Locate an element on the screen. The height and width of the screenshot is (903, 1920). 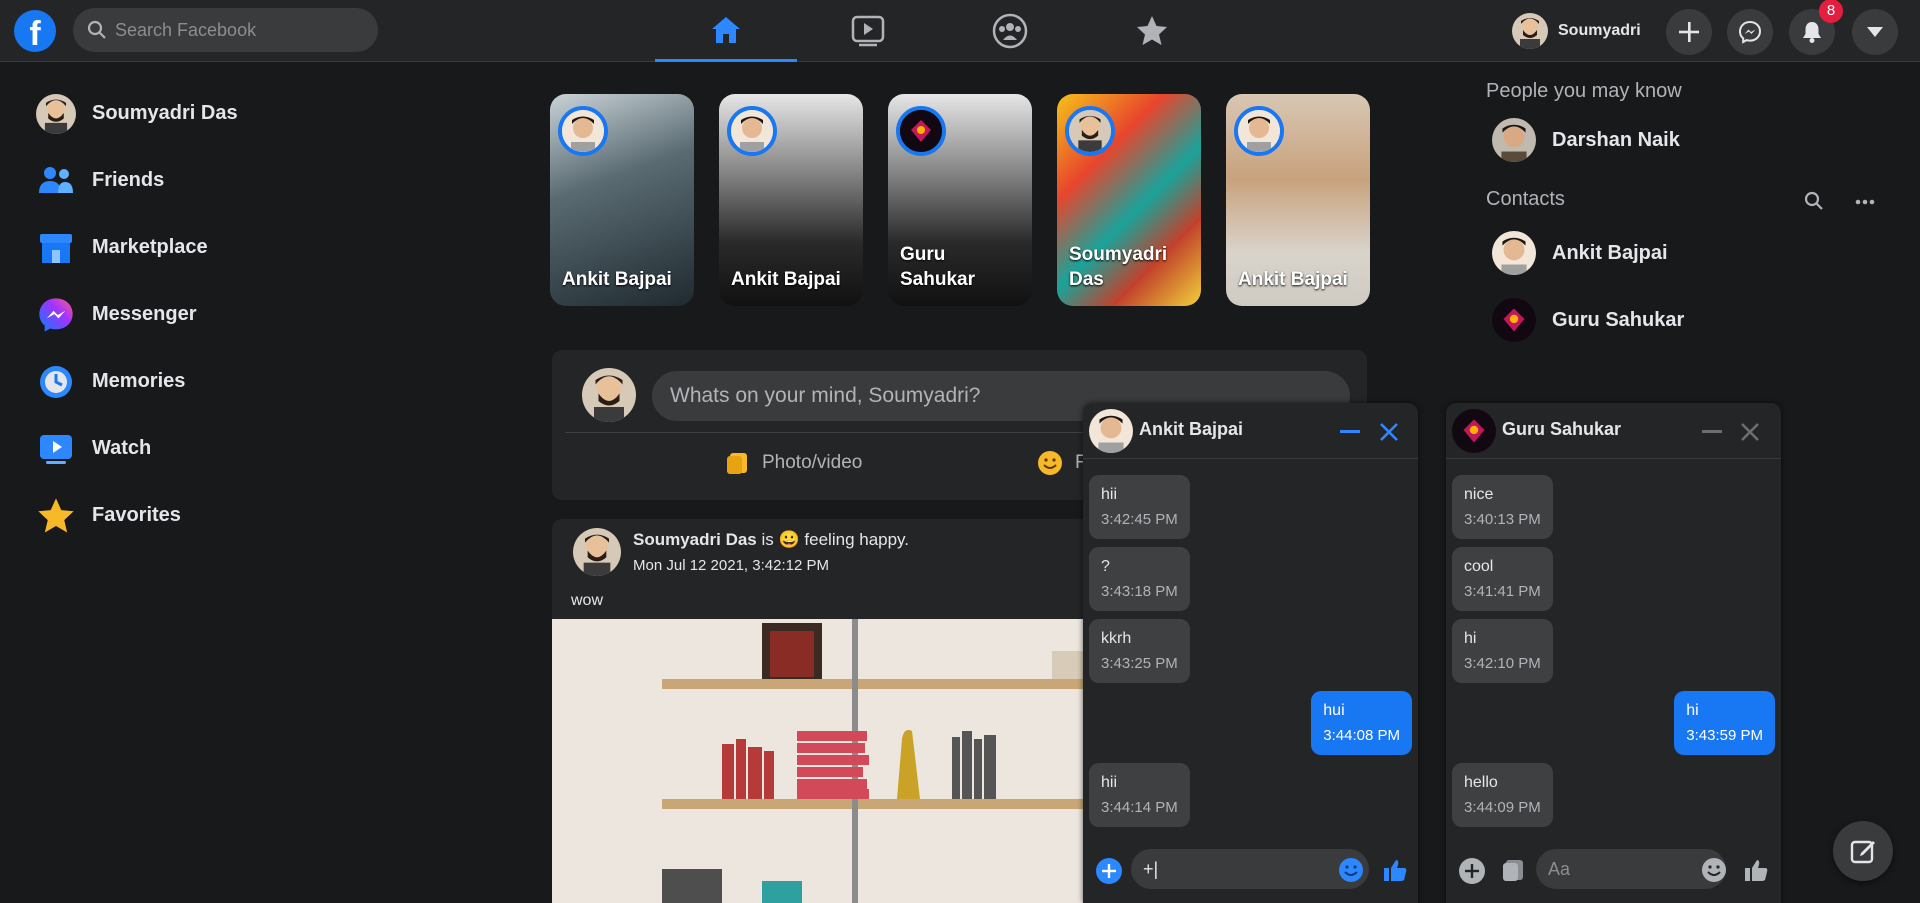
create-button is located at coordinates (1689, 32).